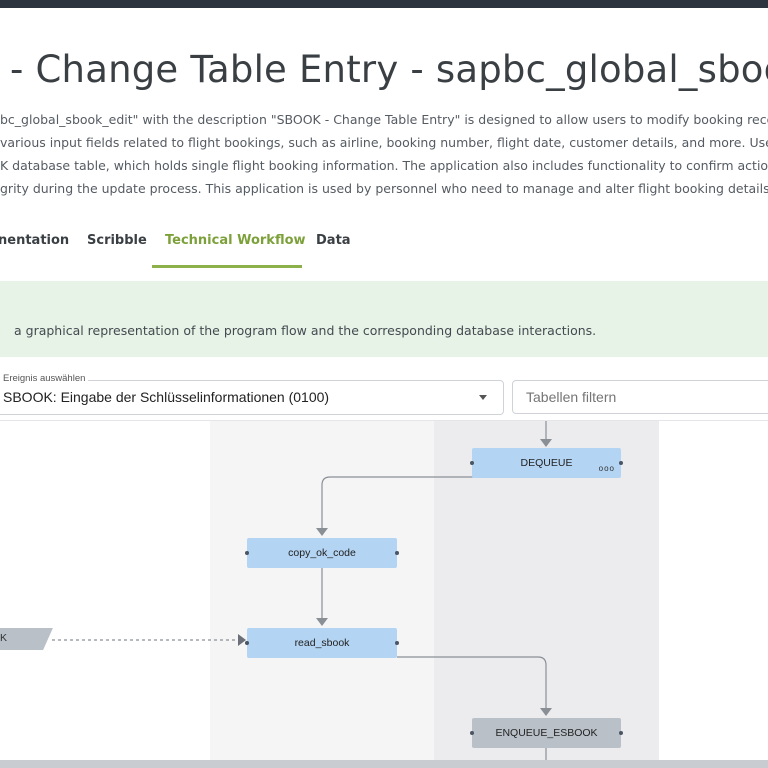  I want to click on node-label: read_sbook, so click(322, 643).